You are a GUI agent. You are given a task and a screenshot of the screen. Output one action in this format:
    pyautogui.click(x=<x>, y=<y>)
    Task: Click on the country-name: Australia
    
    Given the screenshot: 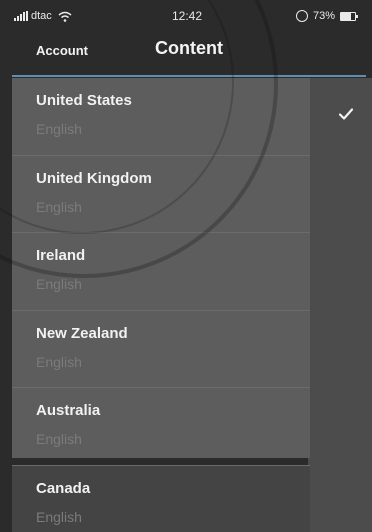 What is the action you would take?
    pyautogui.click(x=68, y=410)
    